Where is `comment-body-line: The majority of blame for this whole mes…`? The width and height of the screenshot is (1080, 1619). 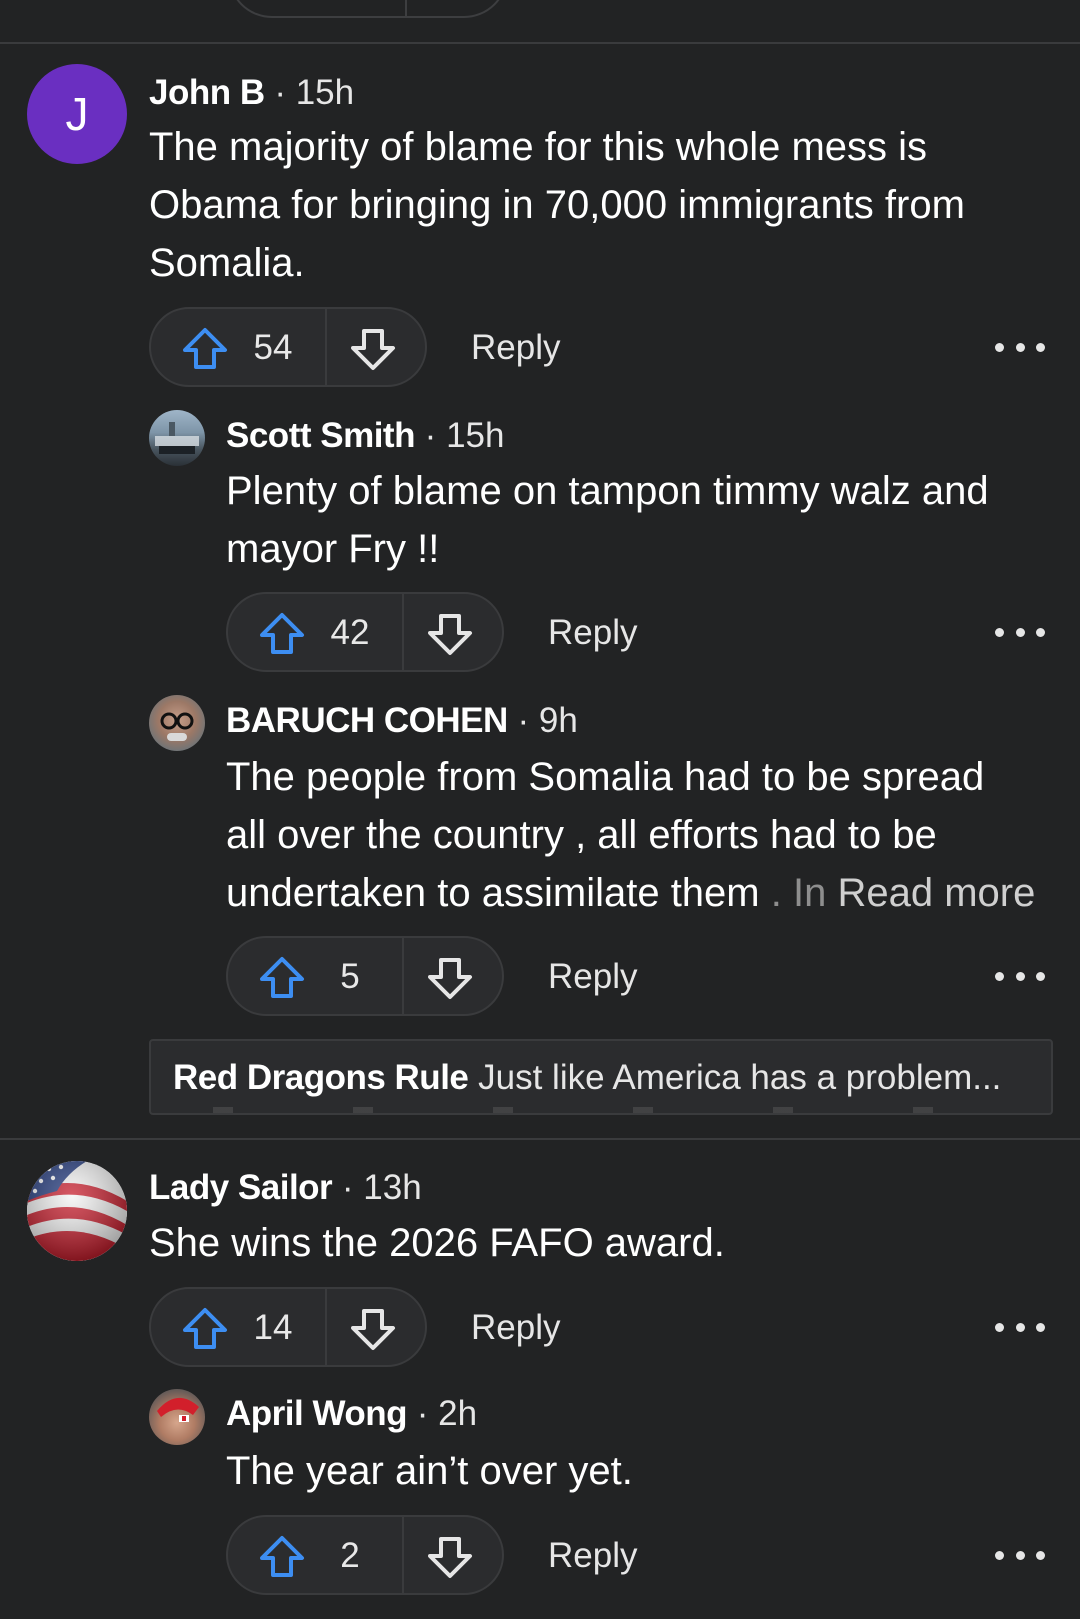
comment-body-line: The majority of blame for this whole mes… is located at coordinates (538, 147).